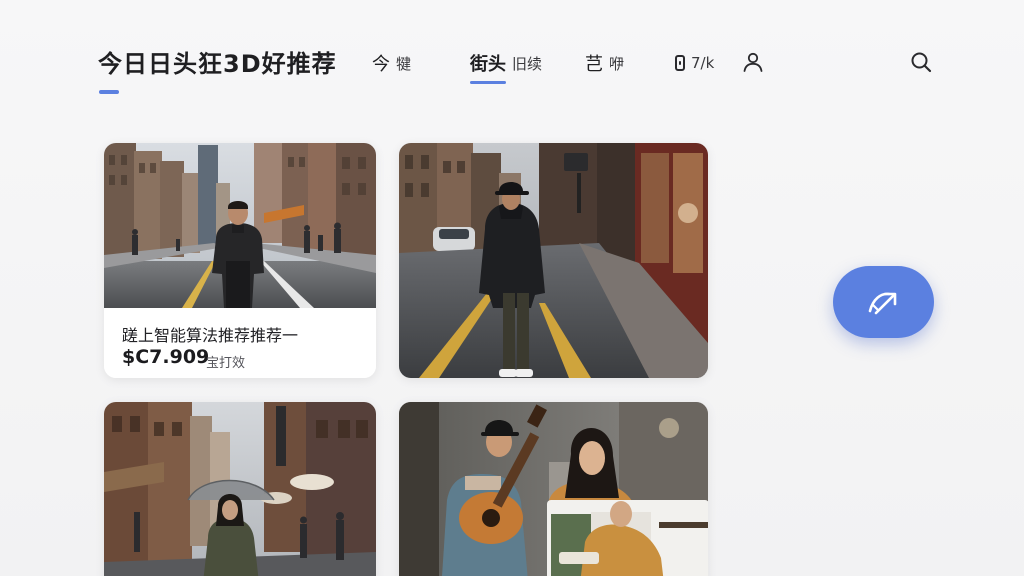 The width and height of the screenshot is (1024, 576). Describe the element at coordinates (240, 225) in the screenshot. I see `card-1-photo` at that location.